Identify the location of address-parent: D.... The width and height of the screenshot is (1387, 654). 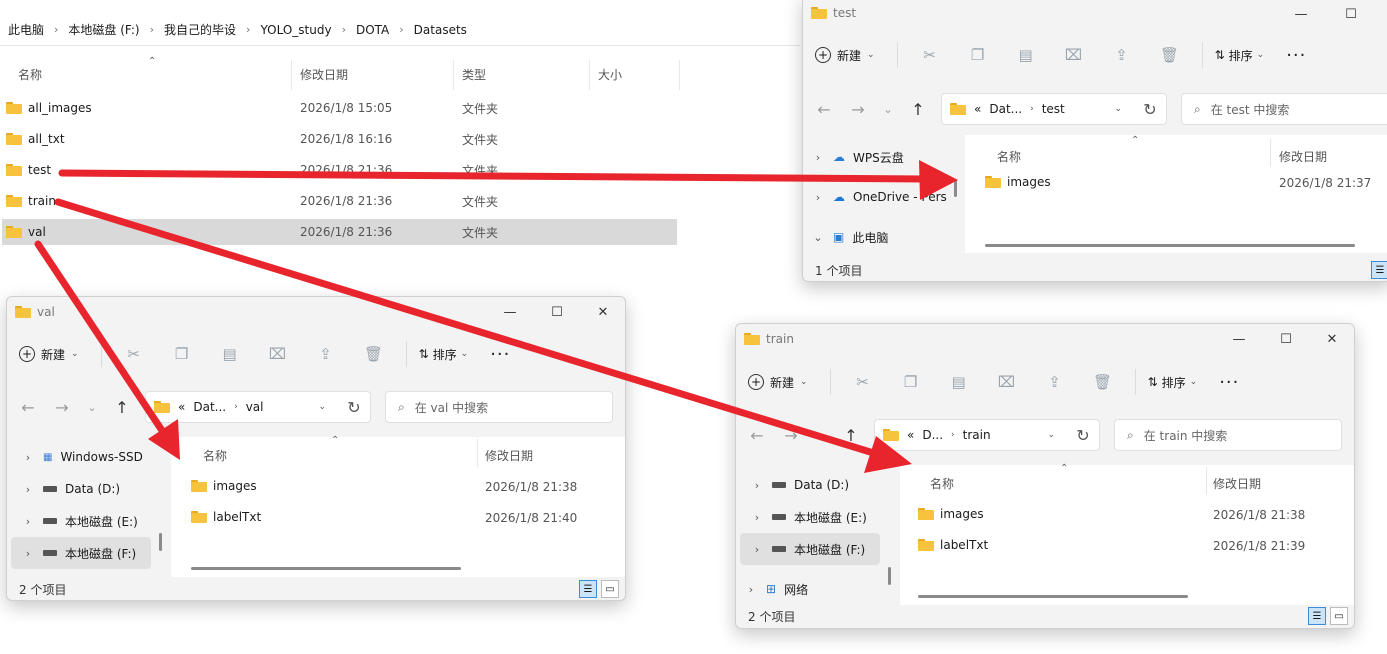
(932, 435).